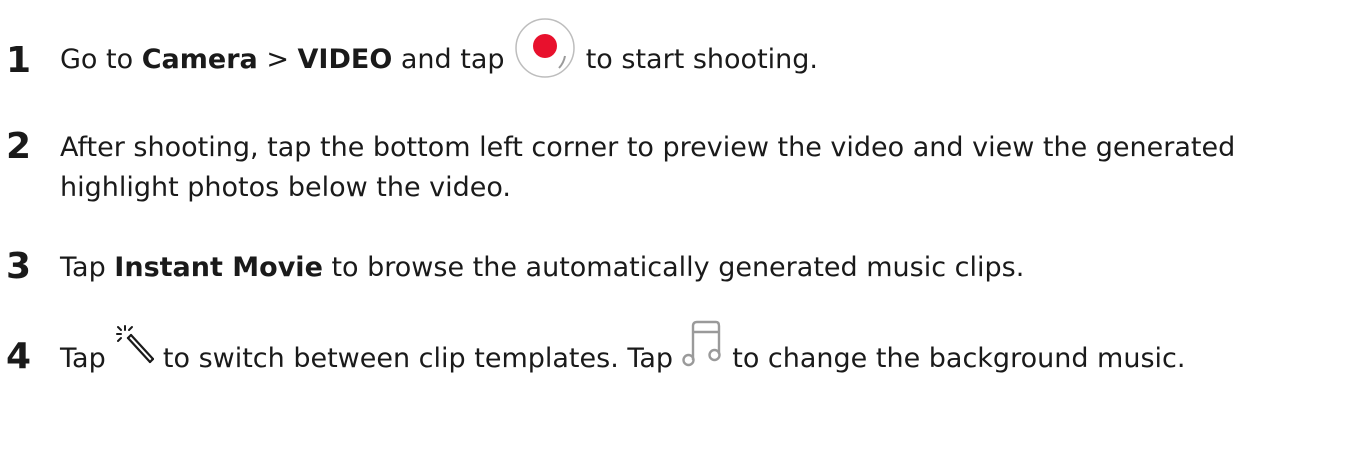 This screenshot has width=1367, height=468. What do you see at coordinates (453, 59) in the screenshot?
I see `step-text-part: and tap` at bounding box center [453, 59].